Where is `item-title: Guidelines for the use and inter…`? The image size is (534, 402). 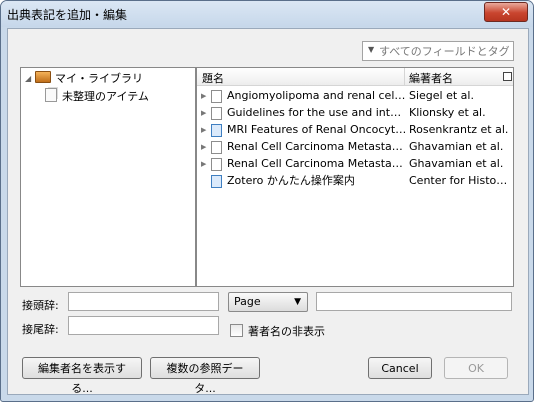 item-title: Guidelines for the use and inter… is located at coordinates (317, 112).